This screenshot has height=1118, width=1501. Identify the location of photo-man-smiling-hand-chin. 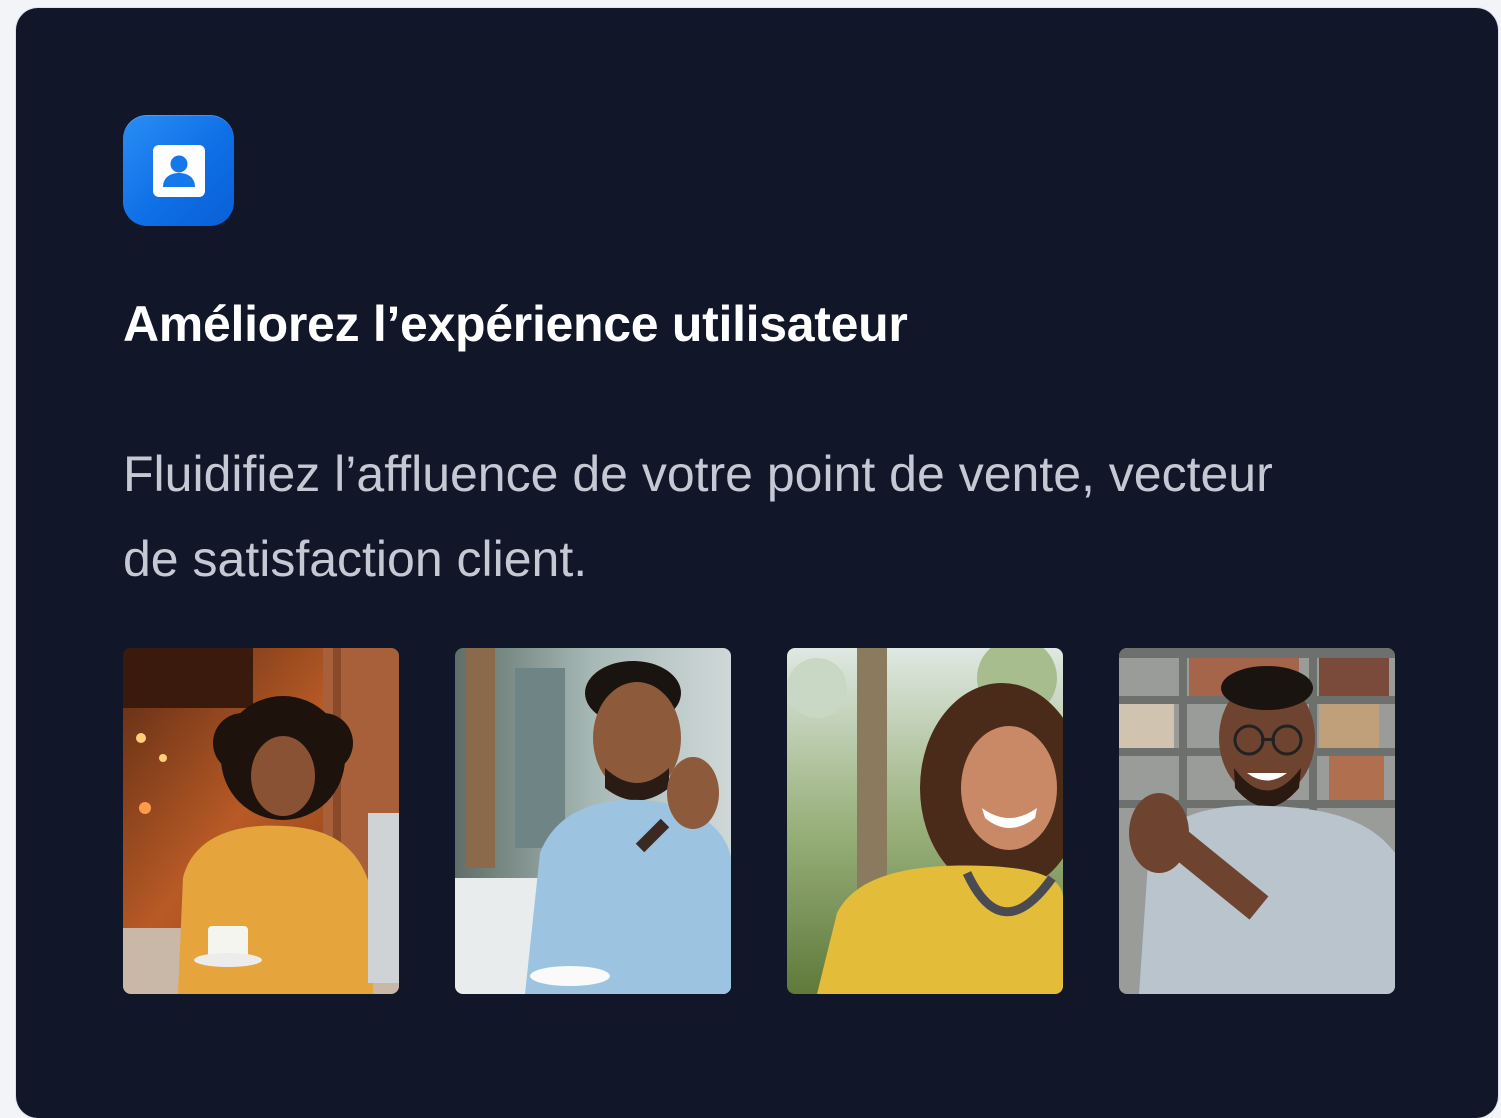
(593, 821).